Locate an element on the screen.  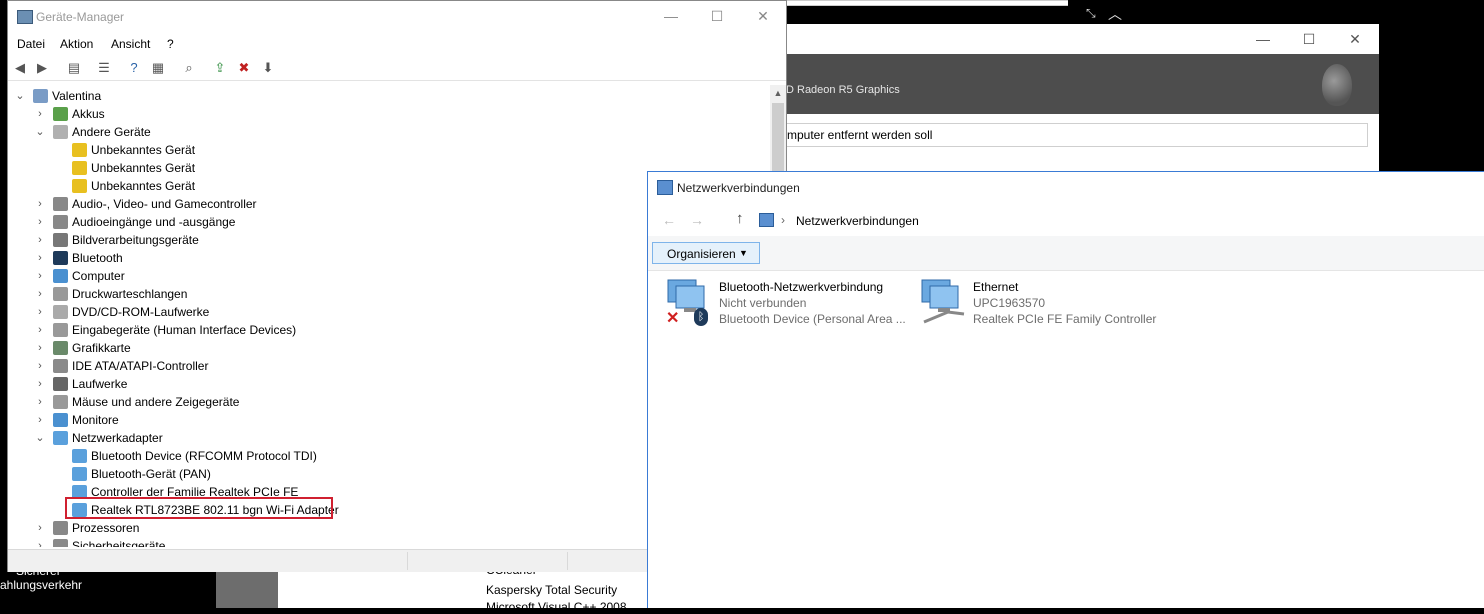
tree-row: ⌄ Andere Geräte is located at coordinates (388, 132).